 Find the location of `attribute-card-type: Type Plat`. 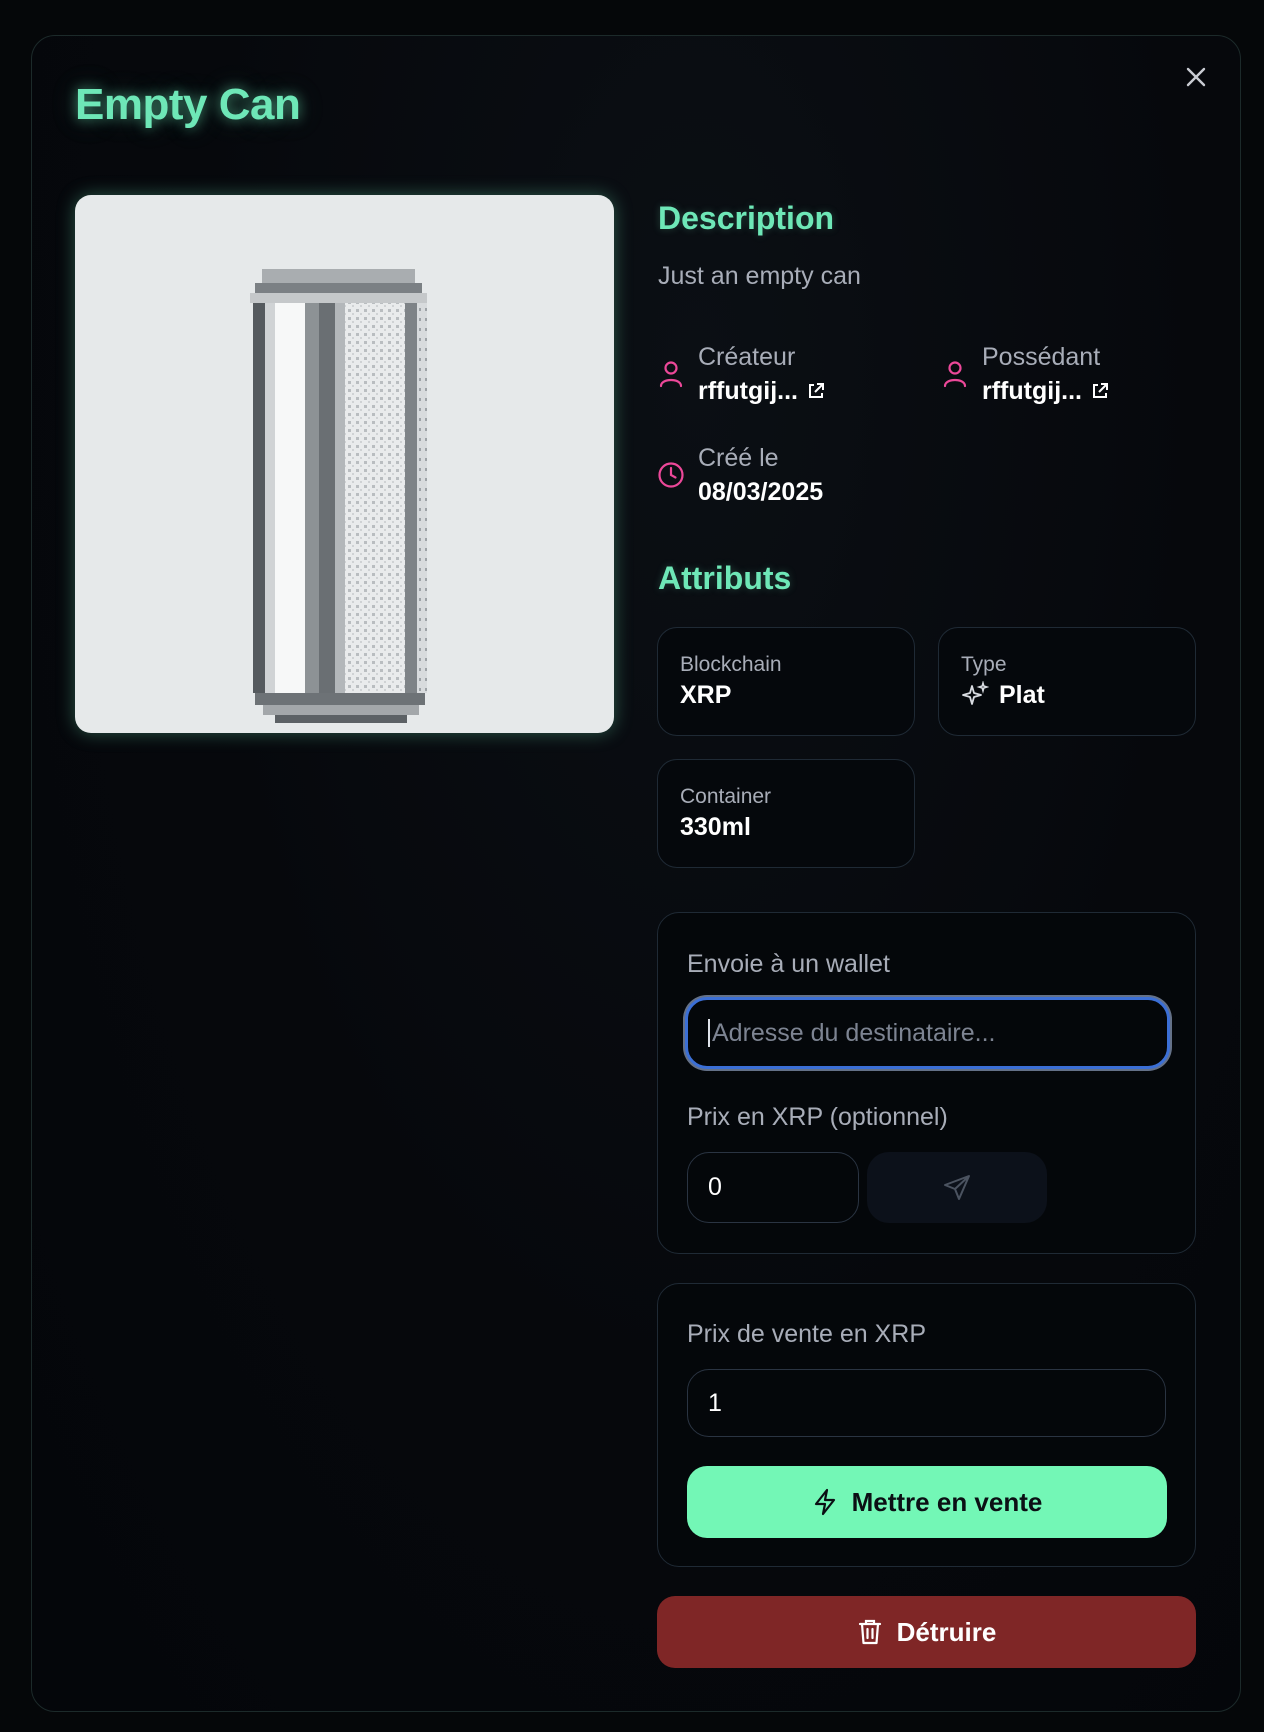

attribute-card-type: Type Plat is located at coordinates (1067, 681).